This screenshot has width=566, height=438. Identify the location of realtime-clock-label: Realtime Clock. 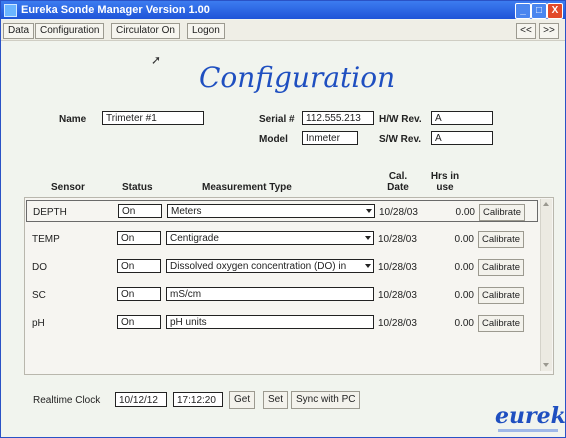
(67, 400).